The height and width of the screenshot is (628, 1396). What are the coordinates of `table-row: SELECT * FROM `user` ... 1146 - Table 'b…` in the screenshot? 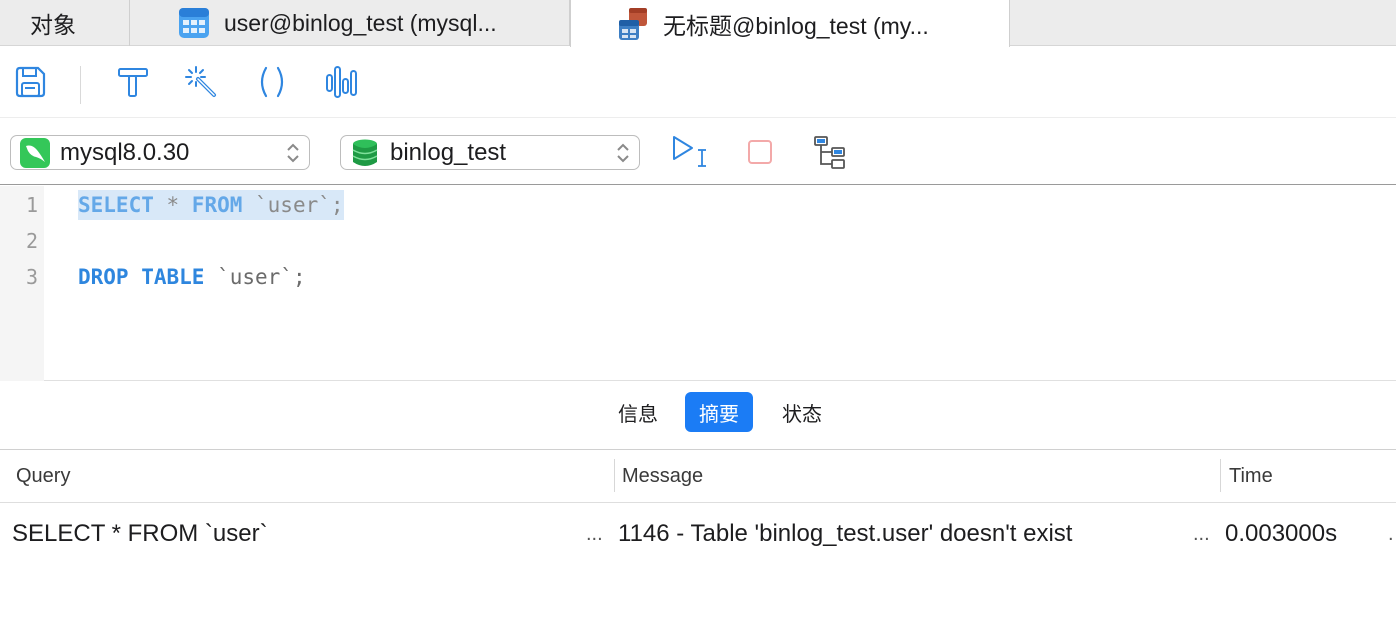 It's located at (698, 534).